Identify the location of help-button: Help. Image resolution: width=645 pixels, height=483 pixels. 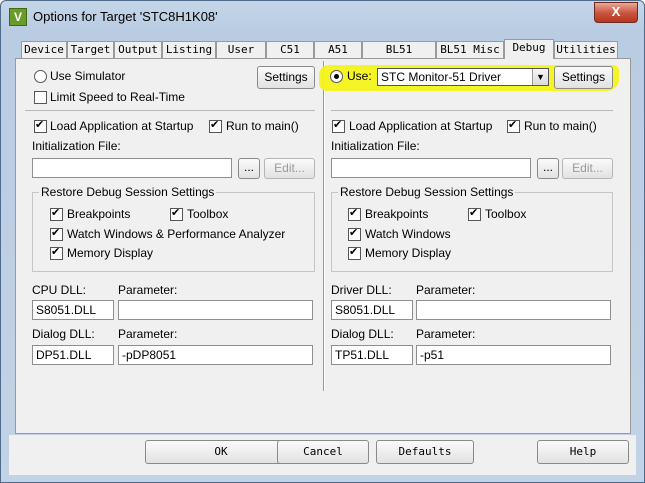
(583, 452).